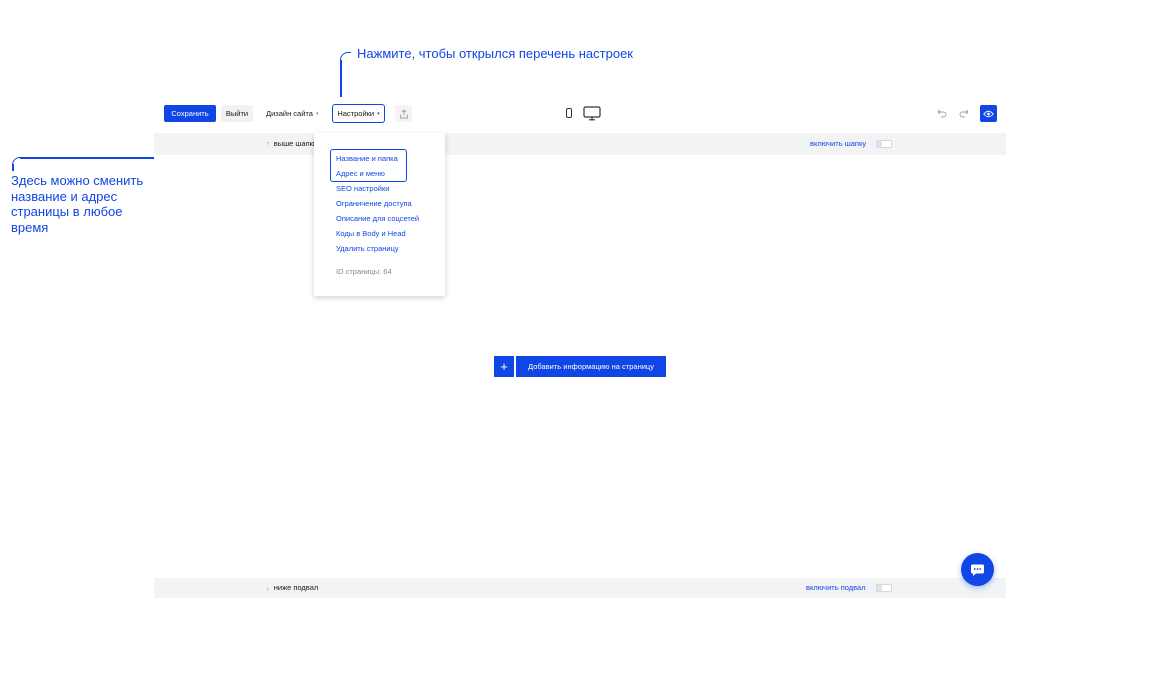 This screenshot has height=694, width=1160. I want to click on arrow-up-icon: ↑, so click(268, 143).